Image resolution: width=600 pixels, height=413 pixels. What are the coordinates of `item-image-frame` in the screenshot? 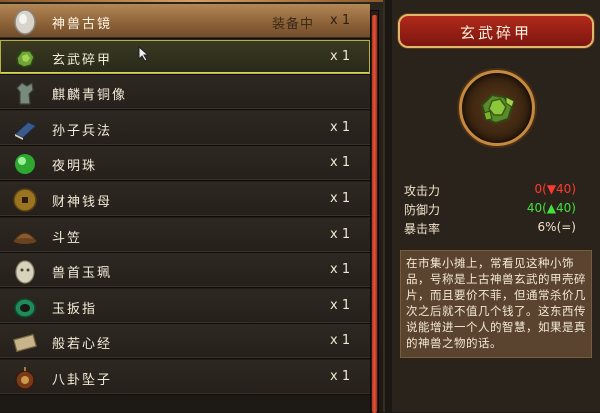 It's located at (497, 108).